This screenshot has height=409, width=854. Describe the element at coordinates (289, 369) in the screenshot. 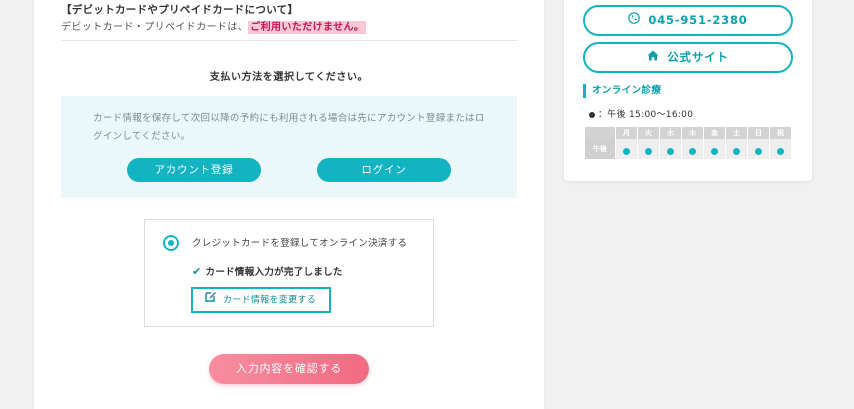

I see `confirm-input-button: 入力内容を確認する` at that location.